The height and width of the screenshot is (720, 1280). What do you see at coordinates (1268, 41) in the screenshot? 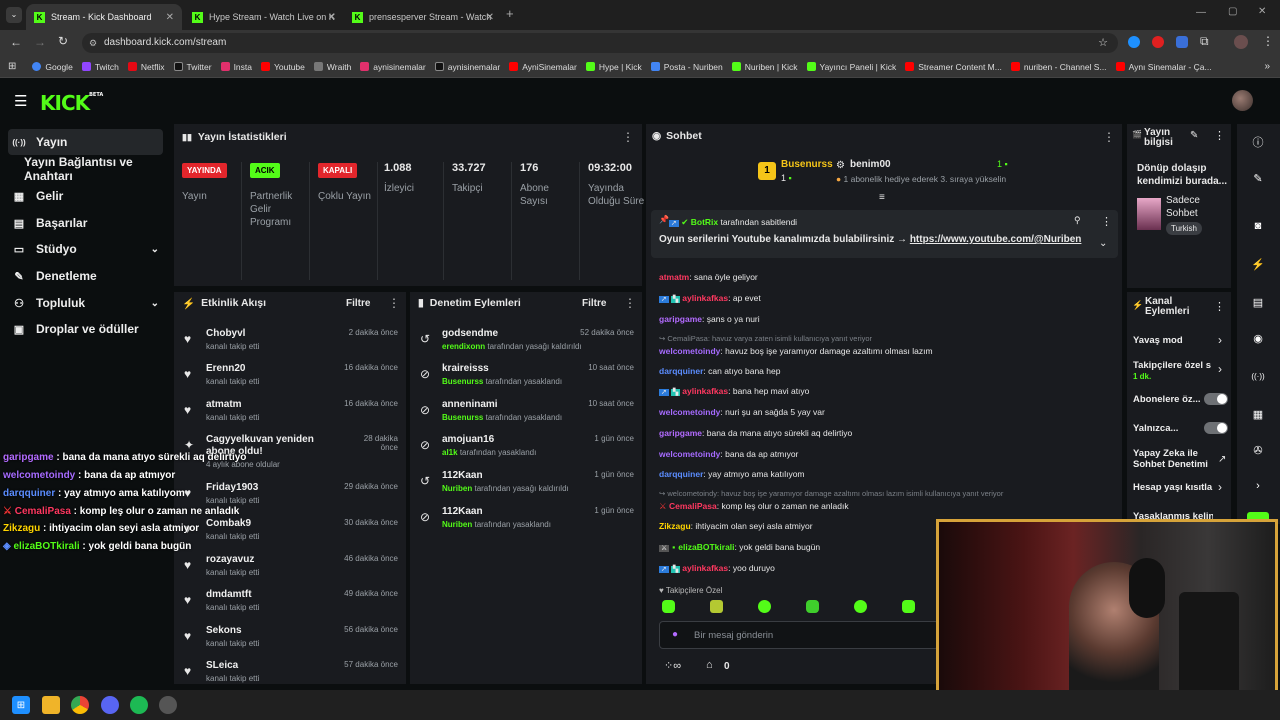
I see `browser-menu-icon: ⋮` at bounding box center [1268, 41].